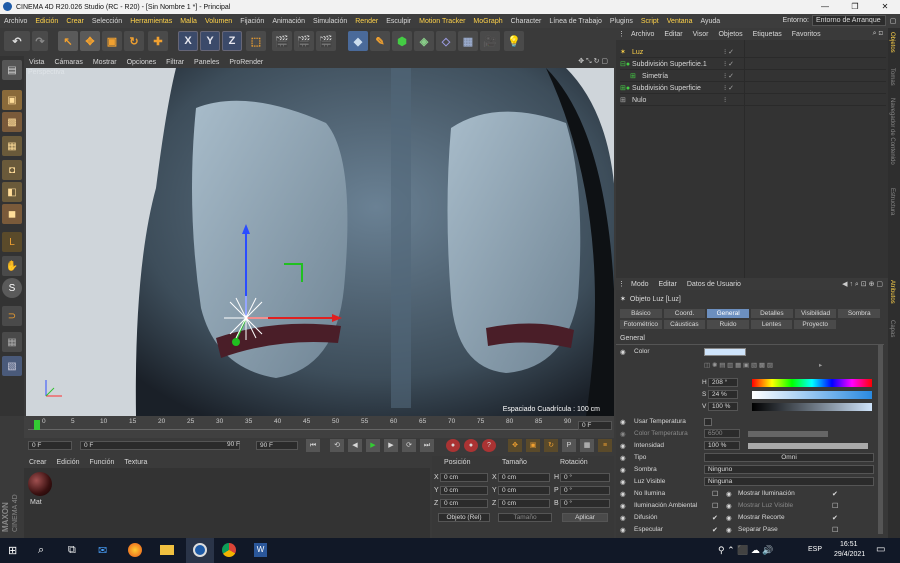 The image size is (900, 563). Describe the element at coordinates (892, 42) in the screenshot. I see `side-tab-objetos: Objetos` at that location.